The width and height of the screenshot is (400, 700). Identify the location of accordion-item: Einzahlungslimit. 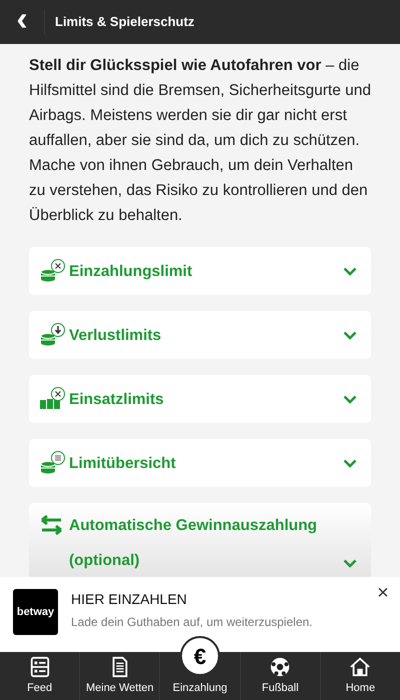
(200, 271).